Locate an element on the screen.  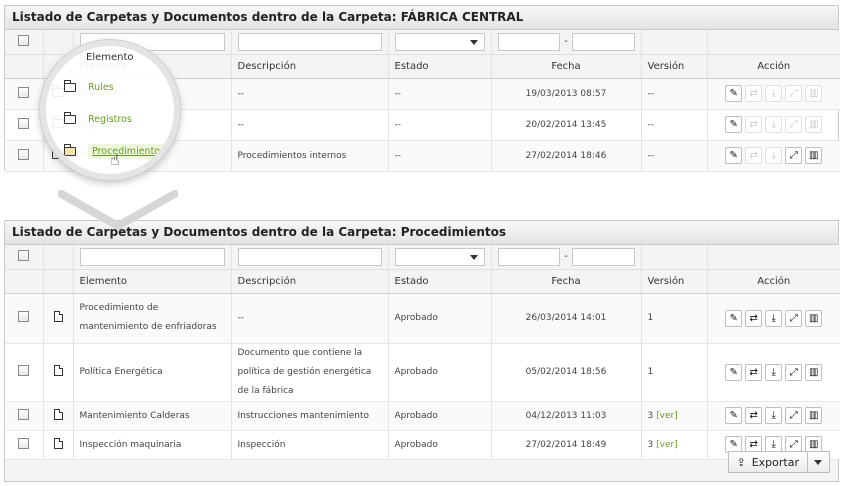
lens-folder-link: Rules is located at coordinates (101, 87).